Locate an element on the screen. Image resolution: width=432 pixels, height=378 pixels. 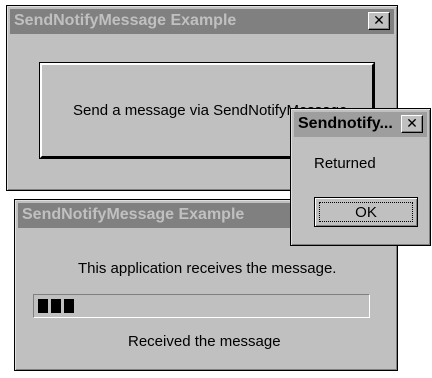
dialog-close-icon: ✕ is located at coordinates (412, 124).